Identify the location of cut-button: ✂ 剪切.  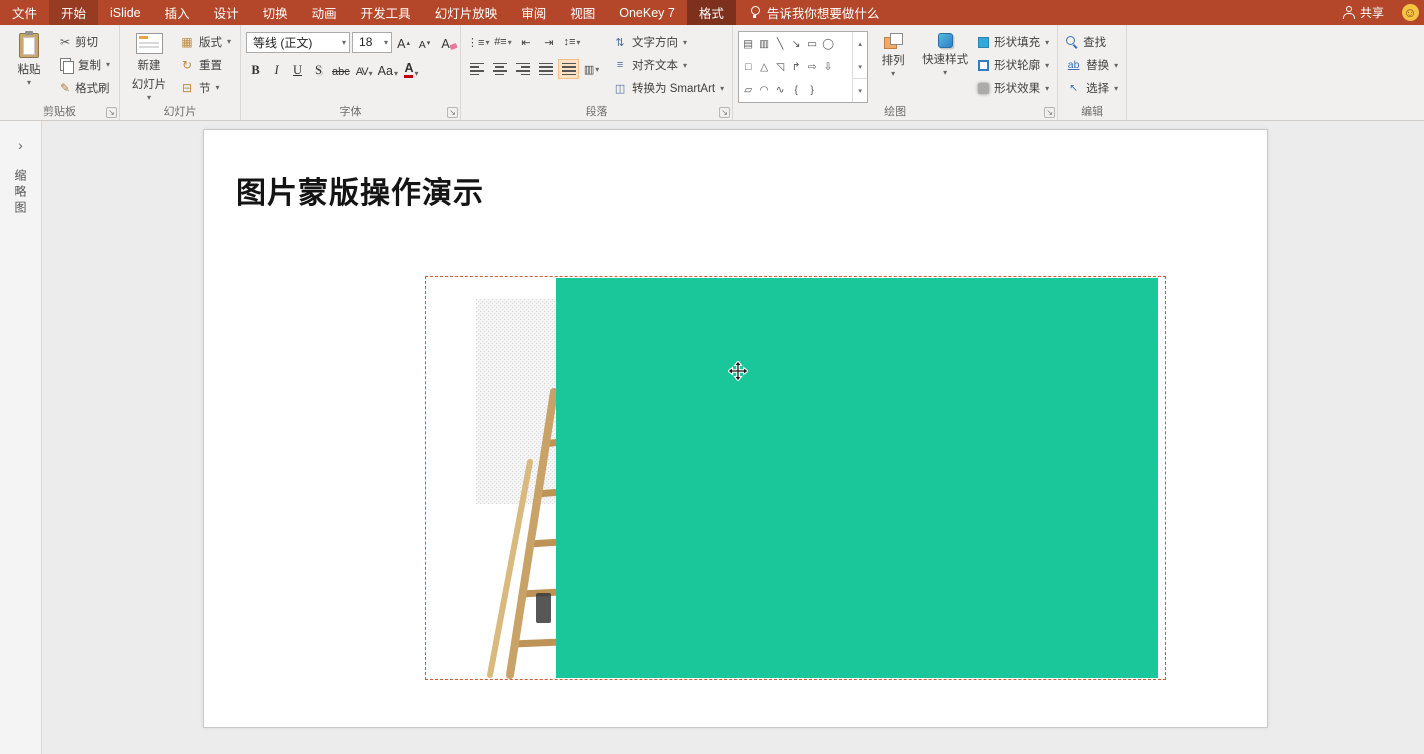
(85, 41).